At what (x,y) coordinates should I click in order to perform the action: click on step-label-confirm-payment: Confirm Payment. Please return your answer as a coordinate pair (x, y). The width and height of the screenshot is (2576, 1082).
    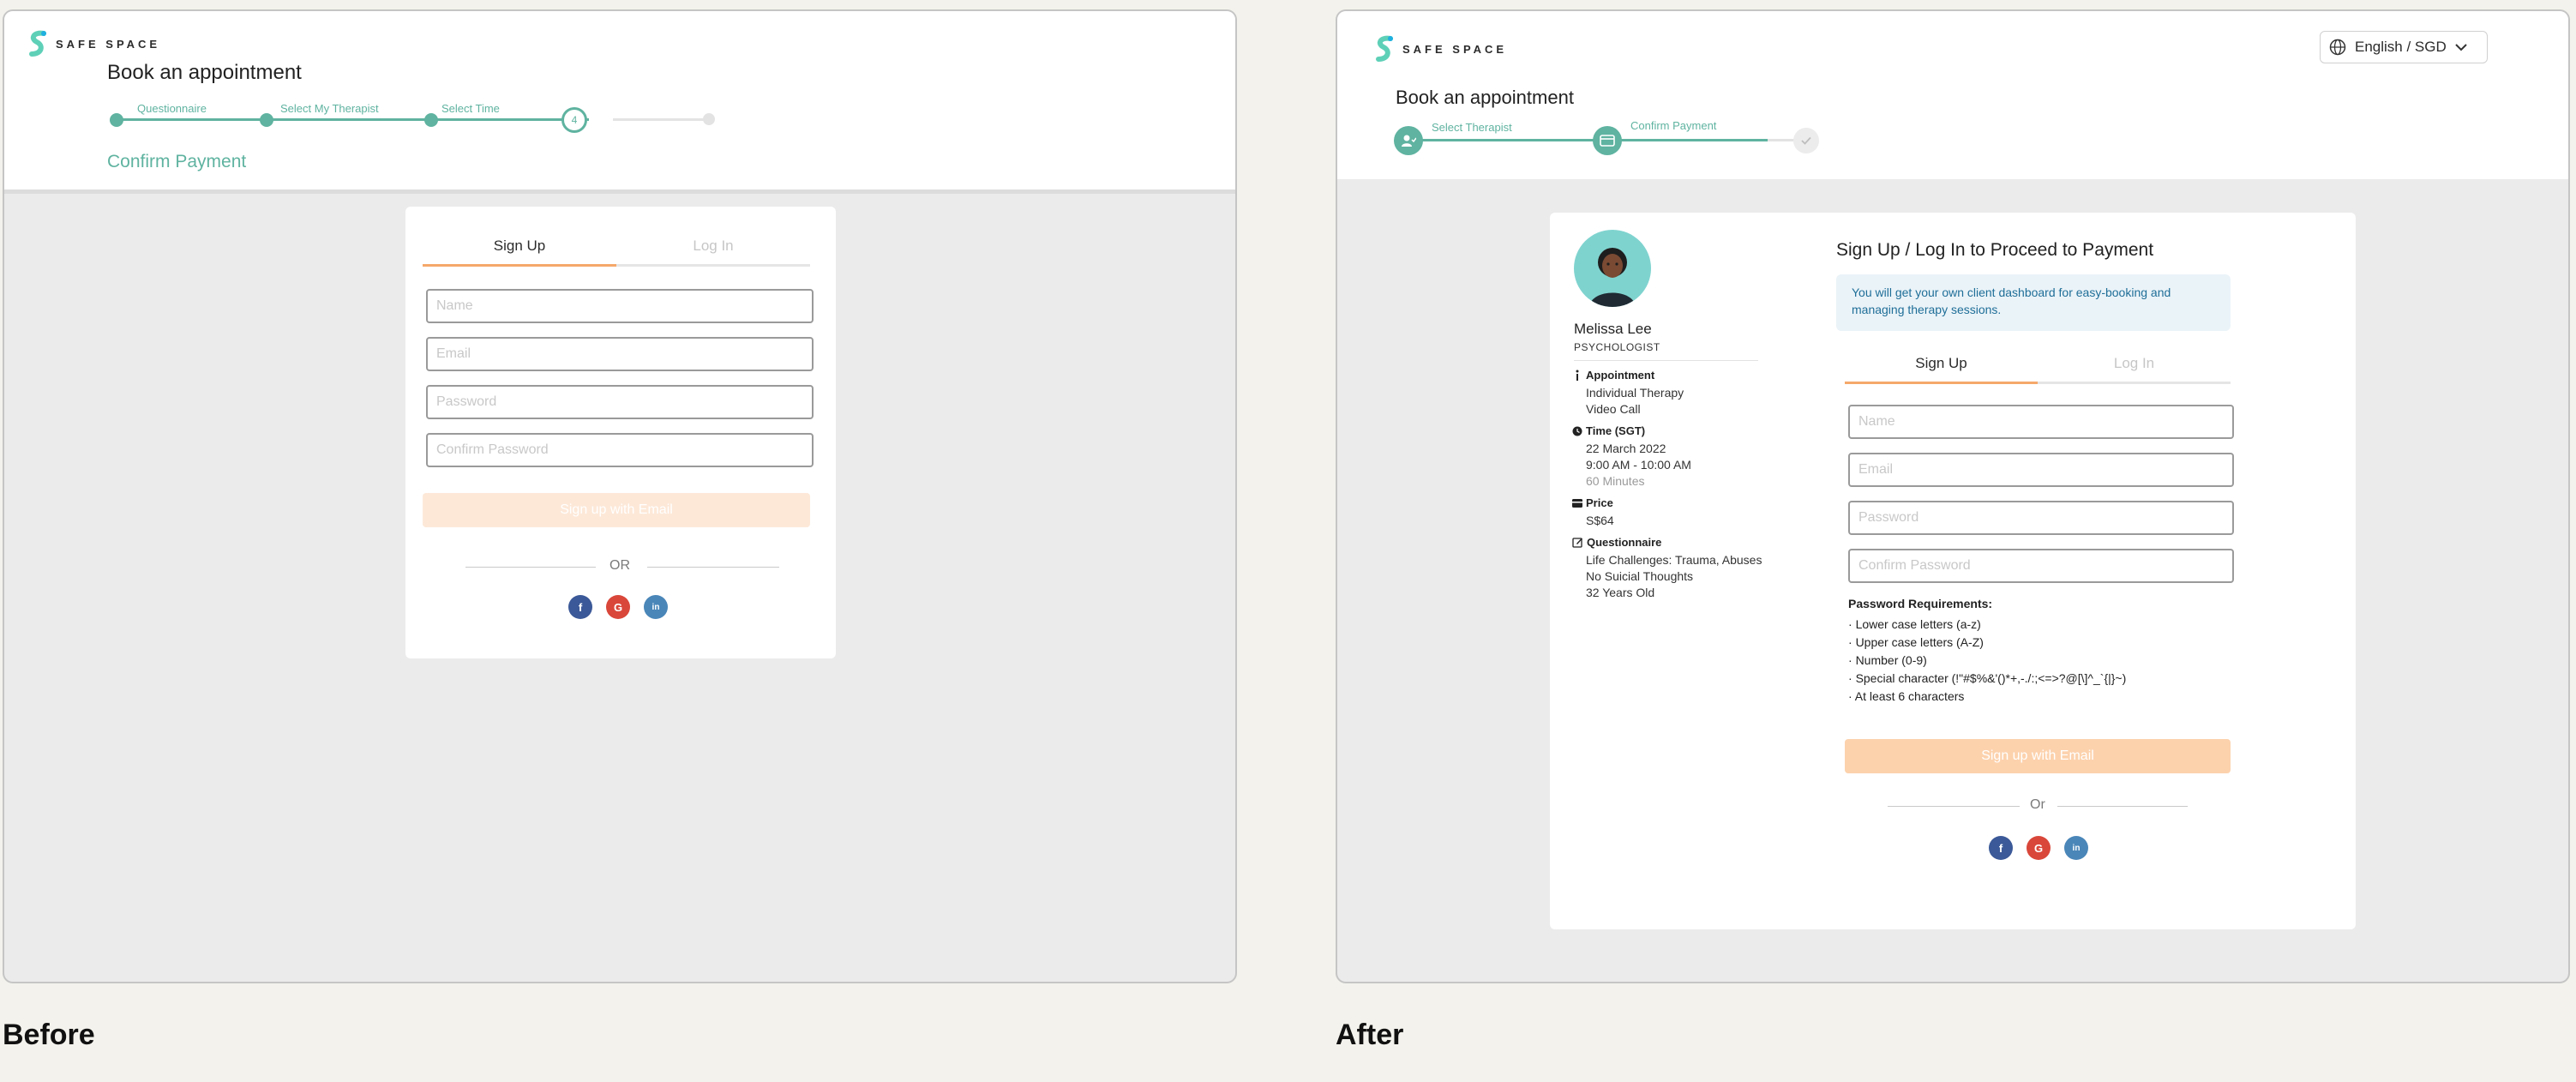
    Looking at the image, I should click on (1673, 126).